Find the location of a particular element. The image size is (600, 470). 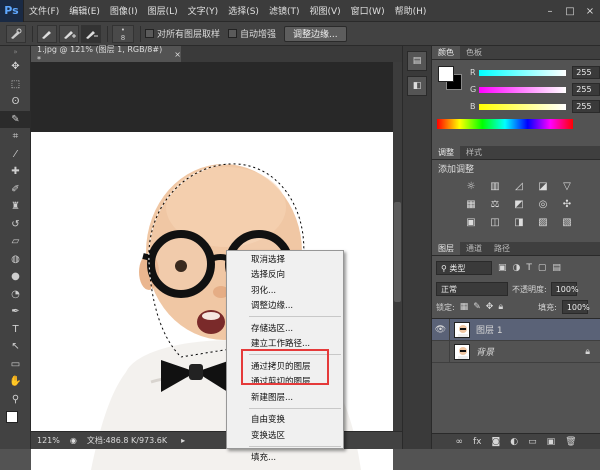

threshold-icon: ◨ is located at coordinates (519, 222).